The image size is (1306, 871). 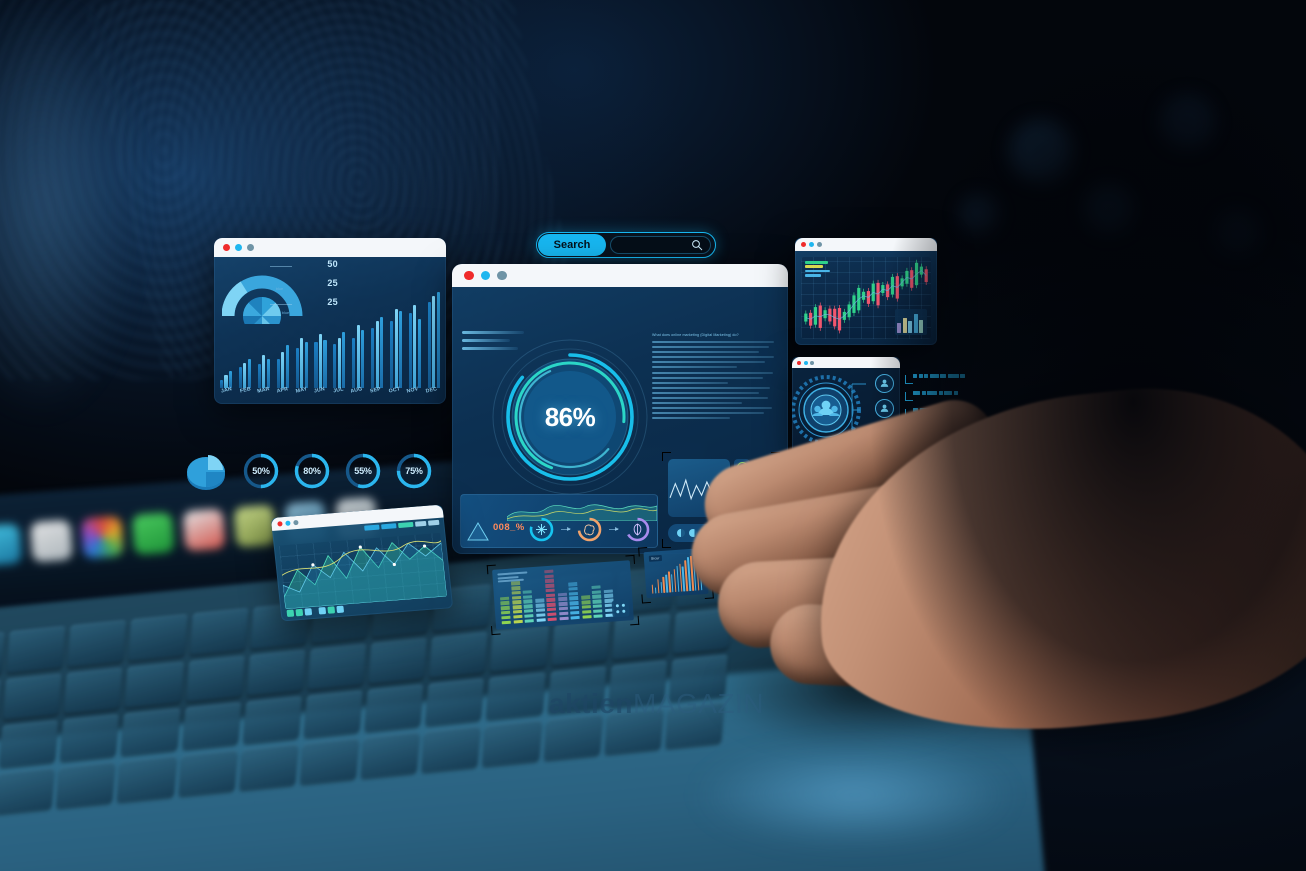 I want to click on phase-icon, so click(x=681, y=533).